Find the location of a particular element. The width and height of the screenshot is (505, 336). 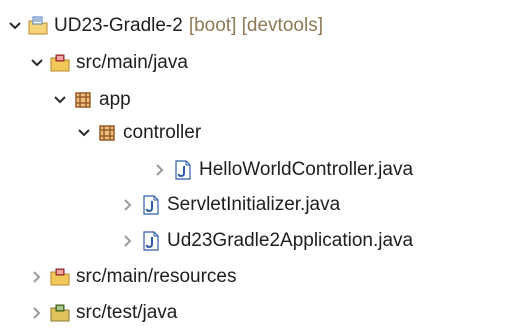

tree-item-src-main-java: src/main/java is located at coordinates (109, 63).